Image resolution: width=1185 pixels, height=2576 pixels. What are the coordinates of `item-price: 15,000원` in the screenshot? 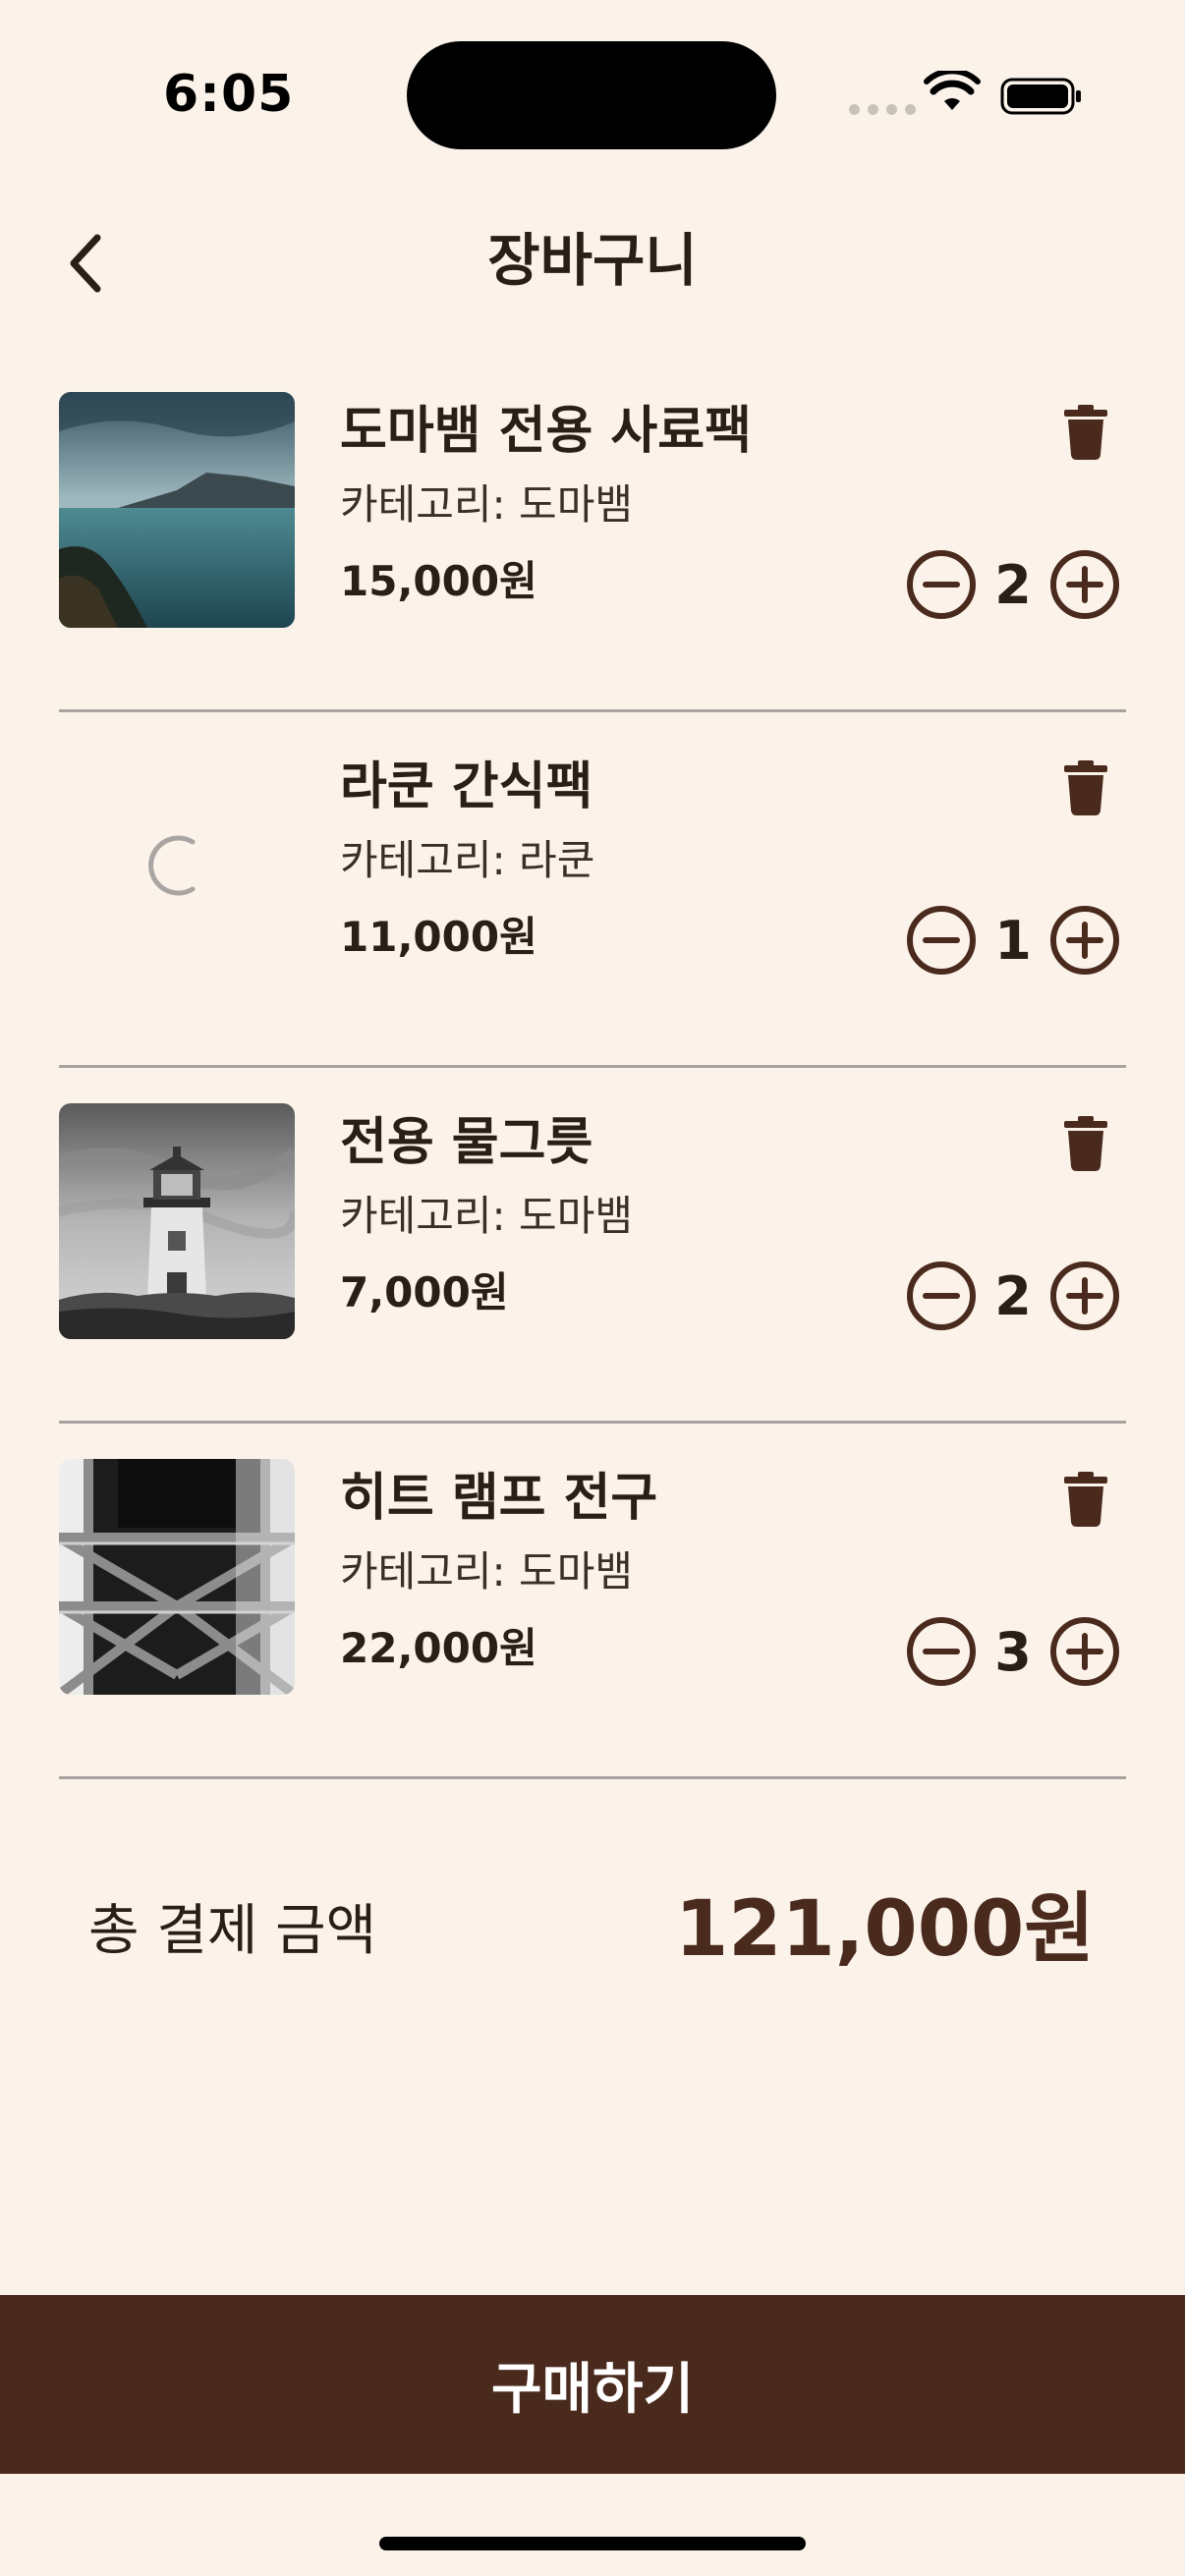 It's located at (439, 581).